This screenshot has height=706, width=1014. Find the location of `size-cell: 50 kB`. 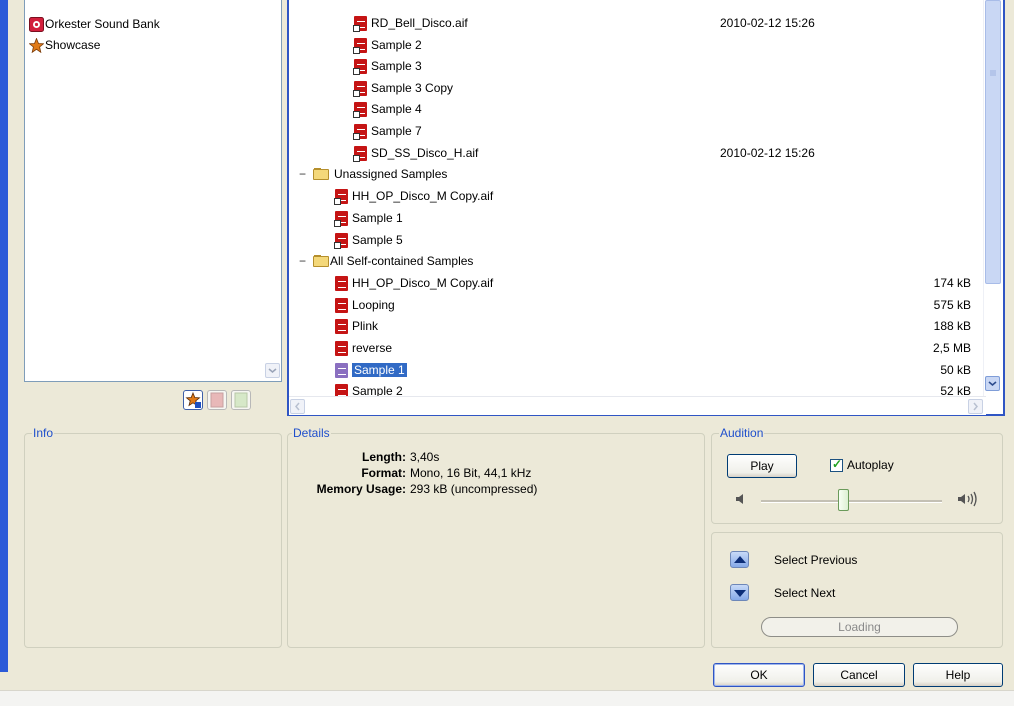

size-cell: 50 kB is located at coordinates (955, 370).